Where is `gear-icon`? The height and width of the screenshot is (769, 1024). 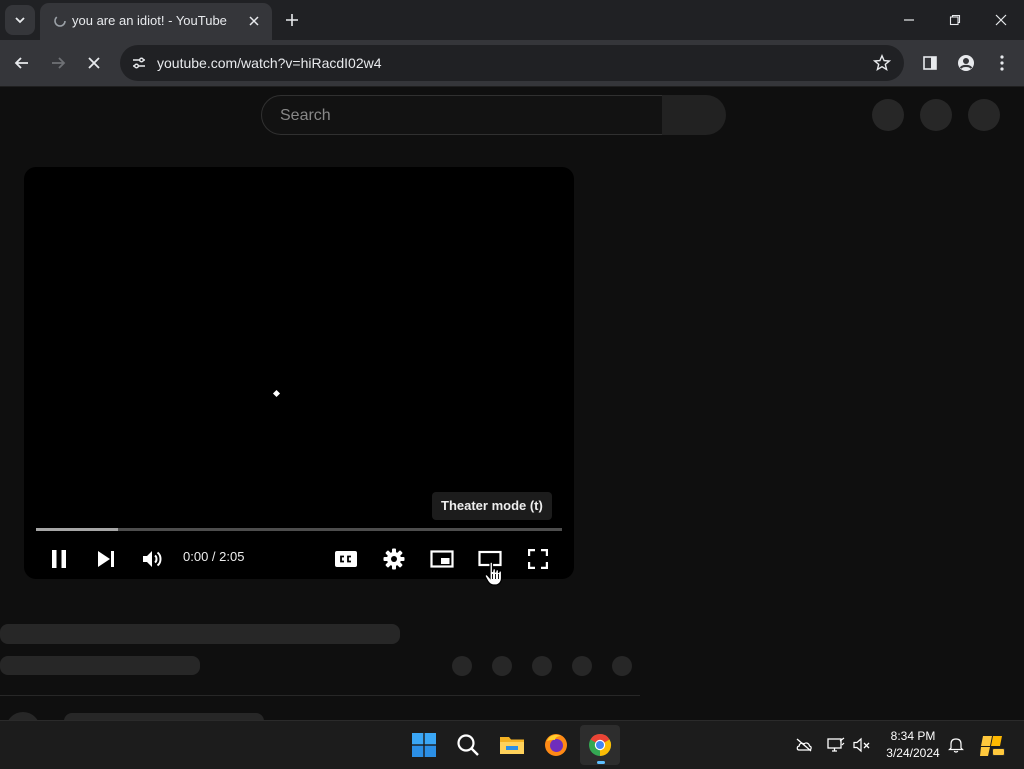 gear-icon is located at coordinates (394, 559).